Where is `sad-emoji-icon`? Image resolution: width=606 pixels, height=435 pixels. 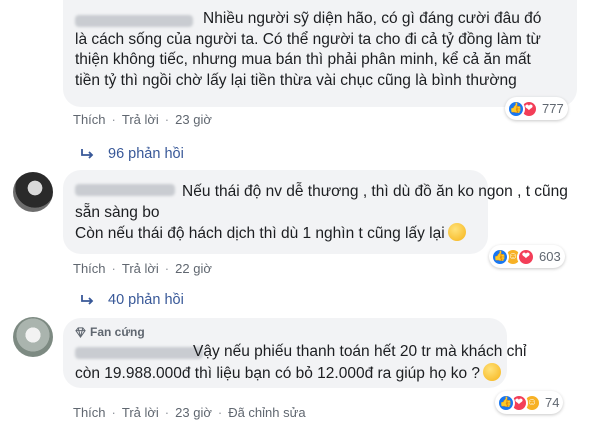
sad-emoji-icon is located at coordinates (492, 371).